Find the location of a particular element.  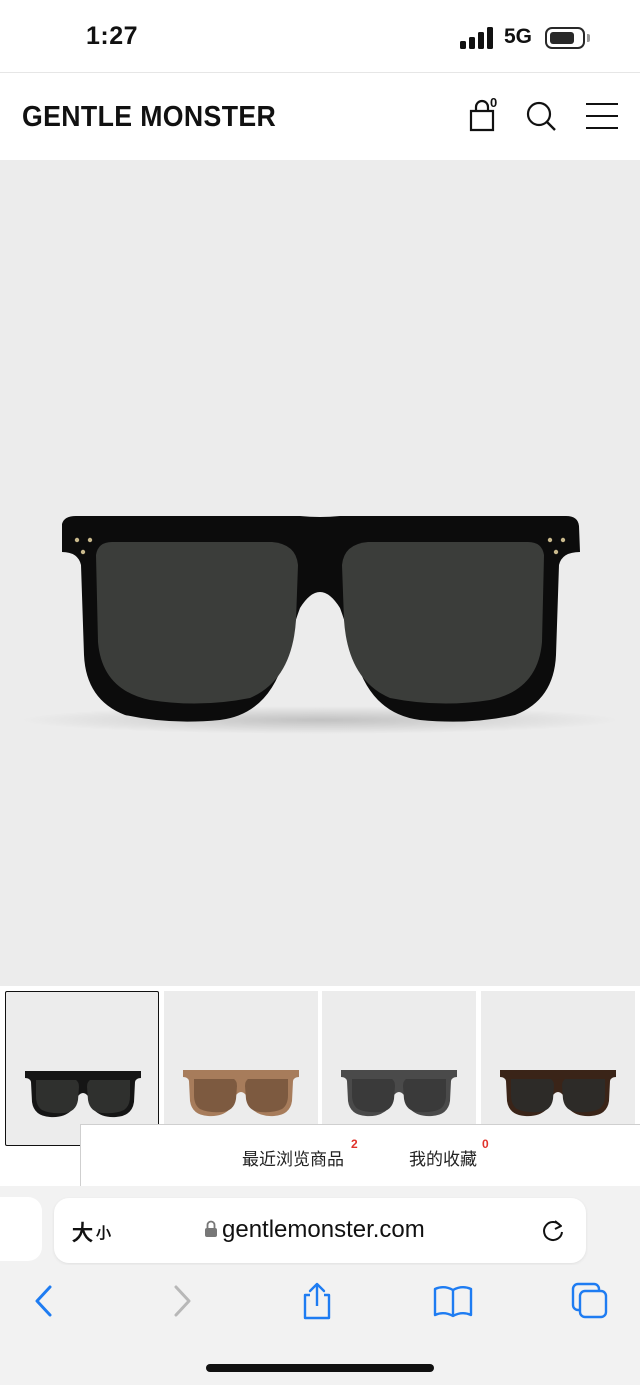

bookmarks-icon is located at coordinates (453, 1301).